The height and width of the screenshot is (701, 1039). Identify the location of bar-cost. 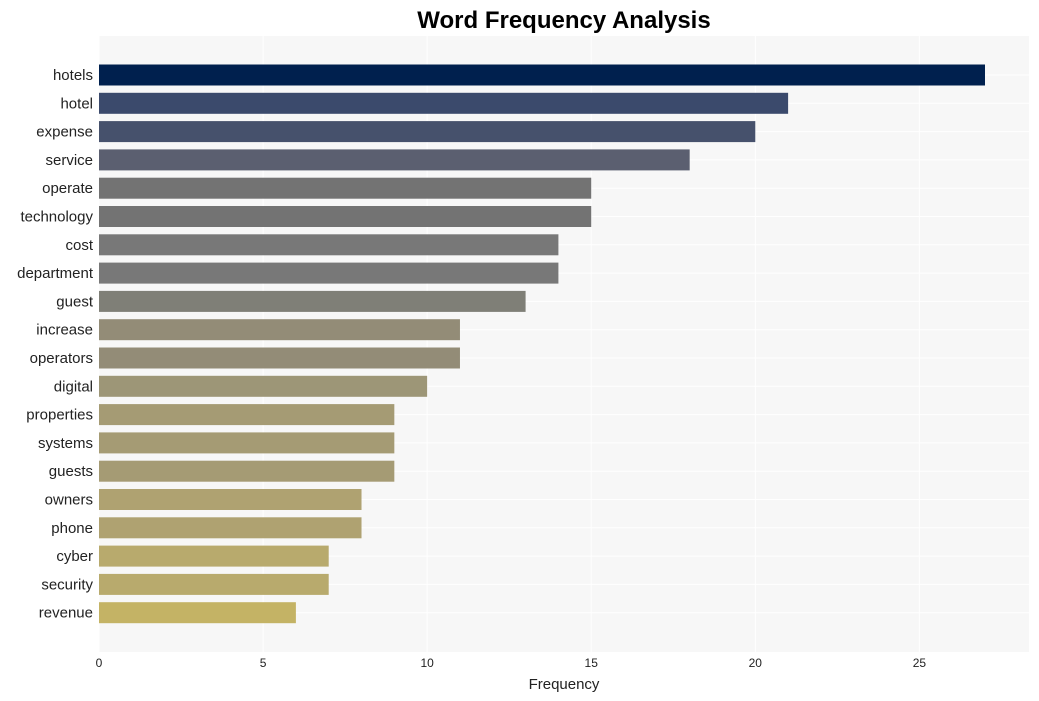
(329, 245).